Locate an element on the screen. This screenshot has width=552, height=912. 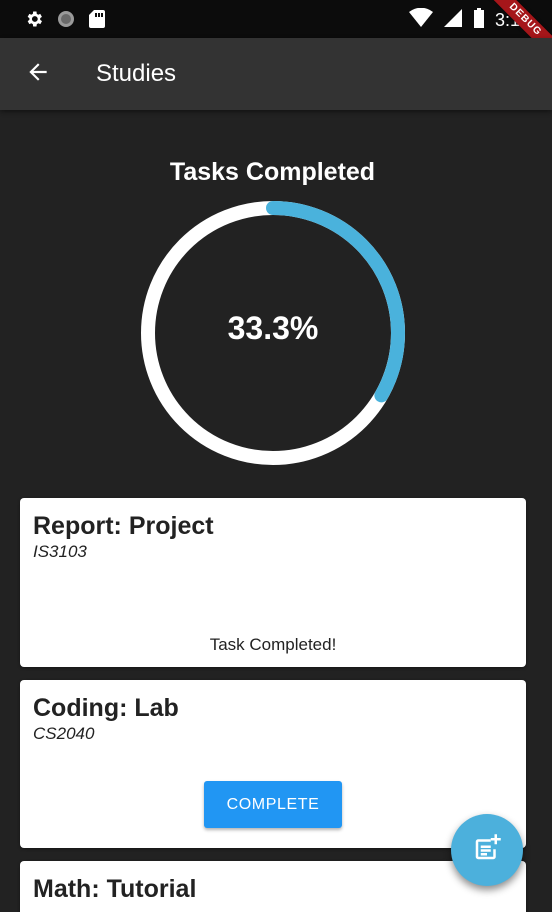
task-title: Math: Tutorial is located at coordinates (115, 889).